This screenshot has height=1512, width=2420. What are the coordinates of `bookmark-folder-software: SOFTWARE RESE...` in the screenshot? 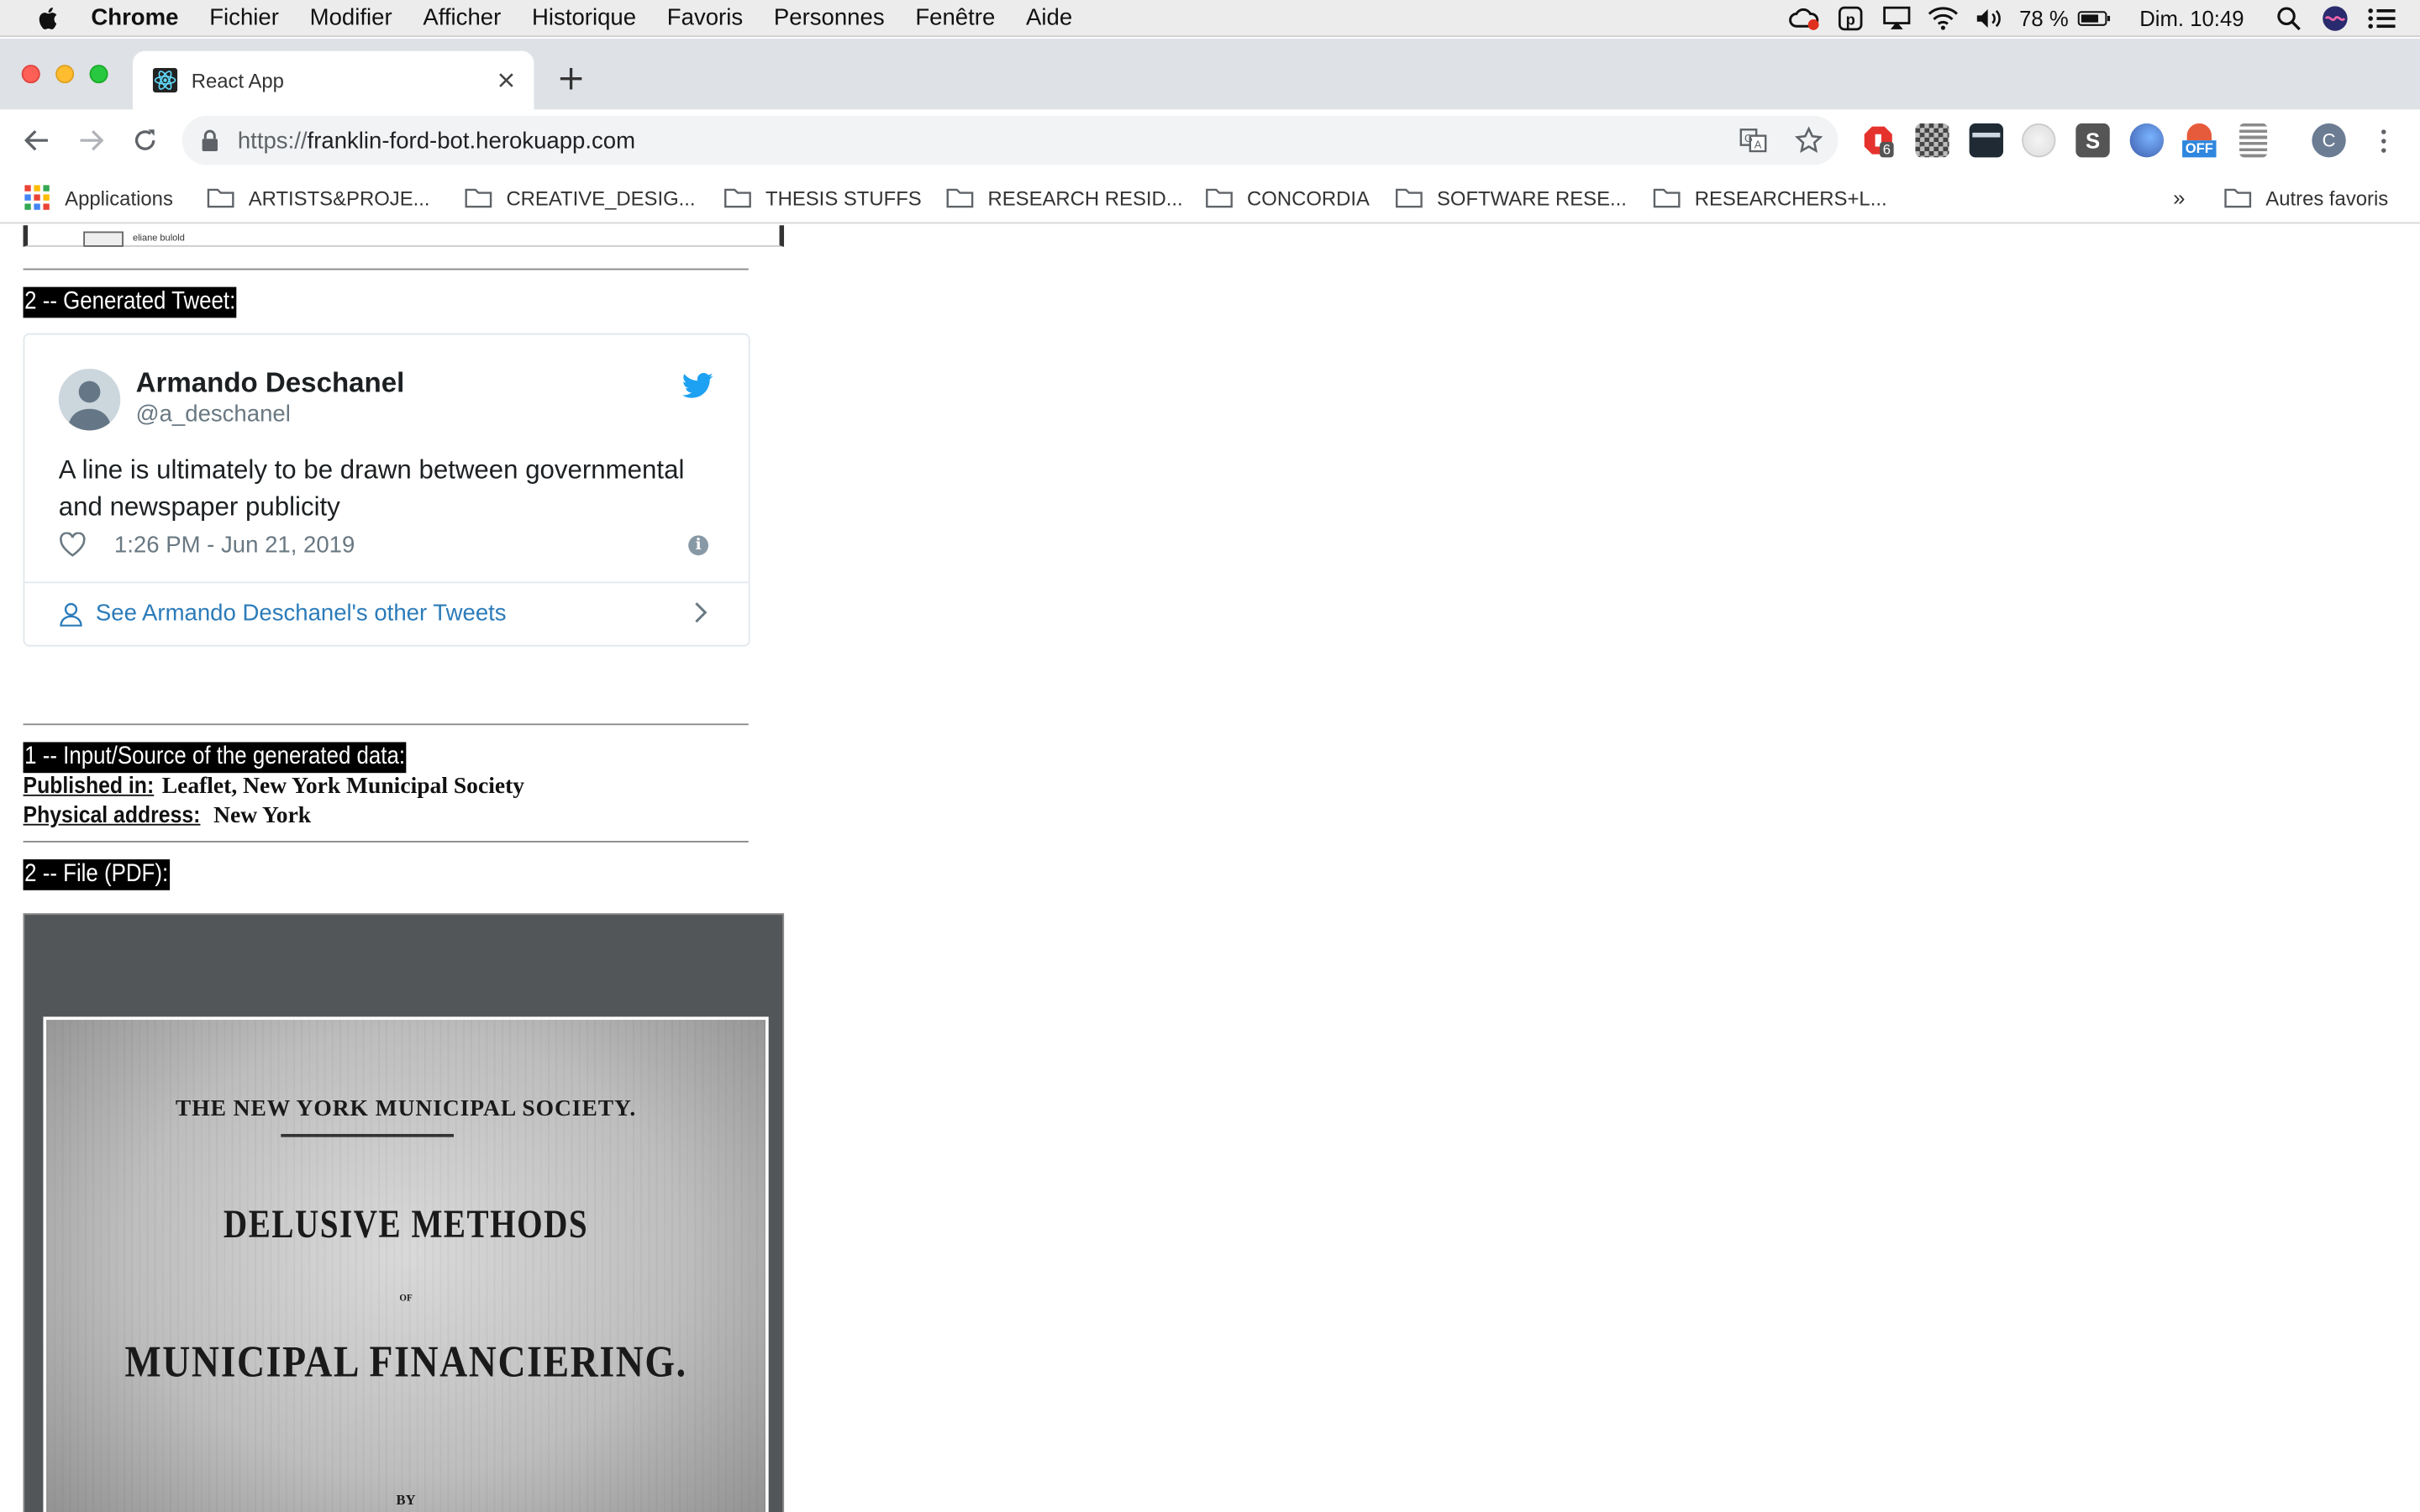 It's located at (1511, 197).